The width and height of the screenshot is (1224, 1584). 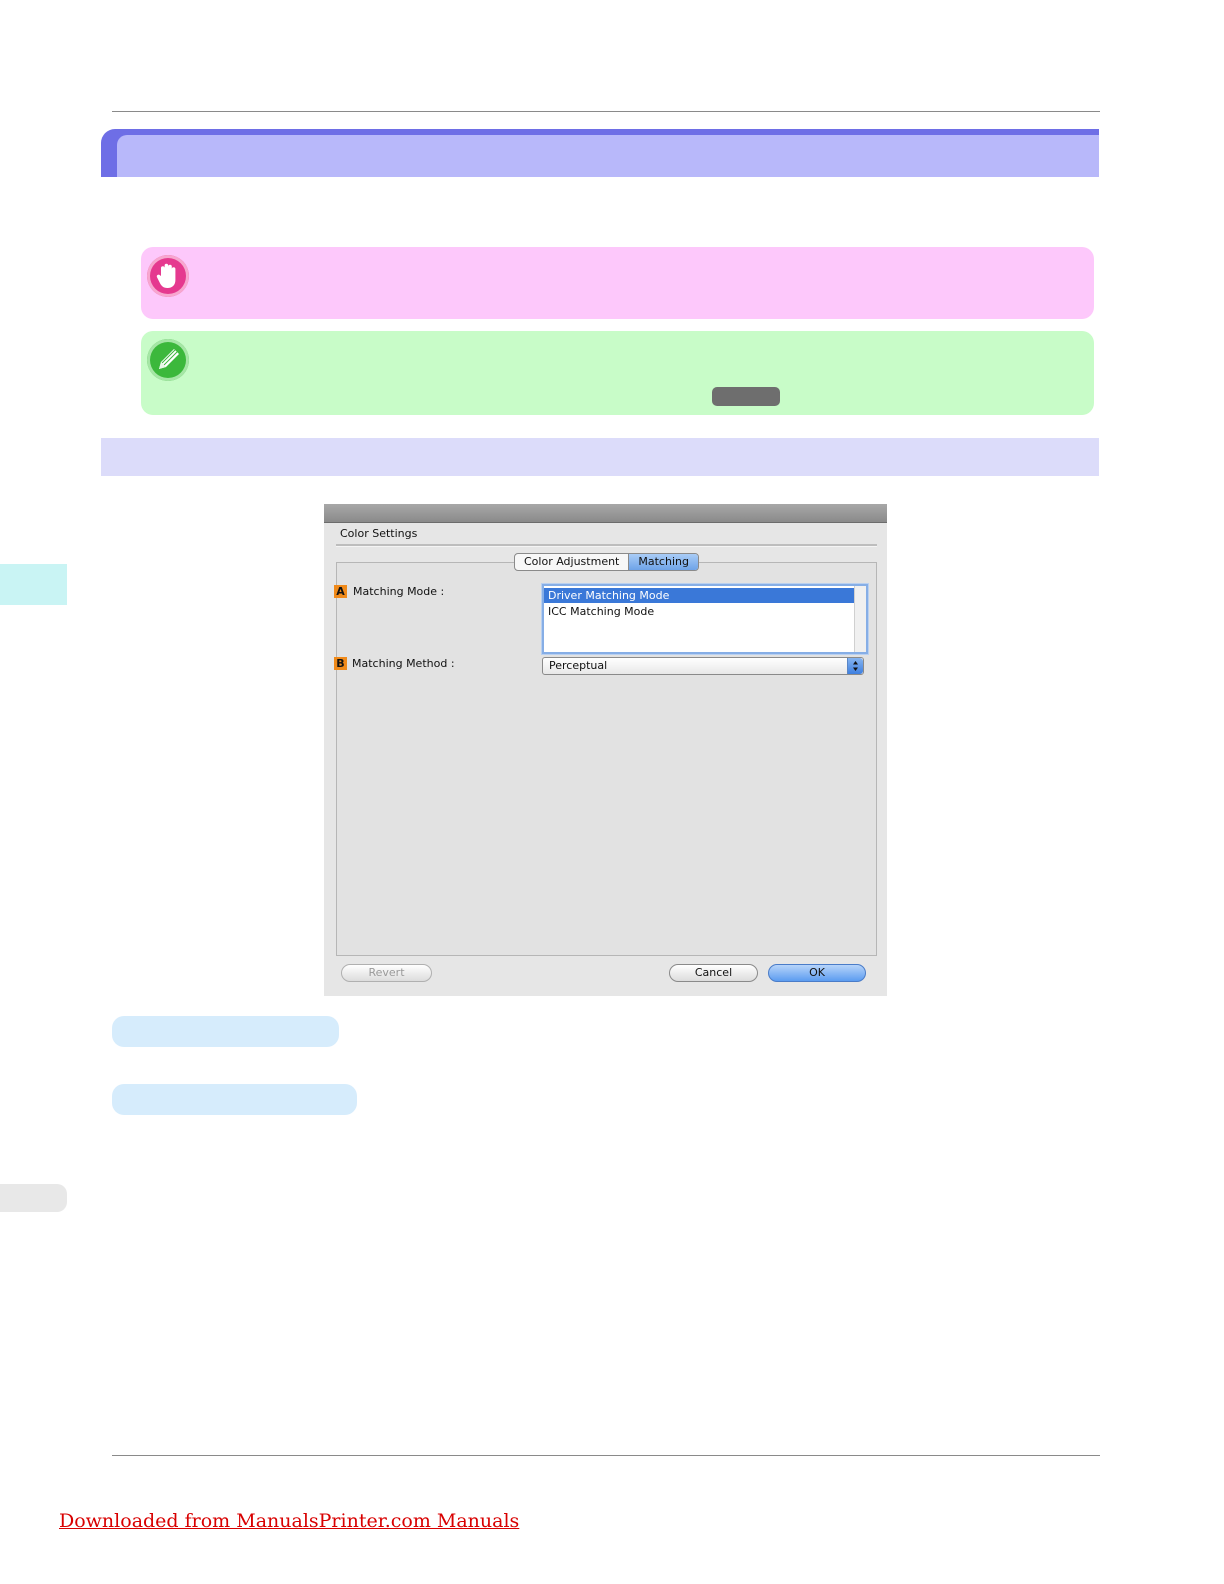 I want to click on note-pencil-icon, so click(x=168, y=360).